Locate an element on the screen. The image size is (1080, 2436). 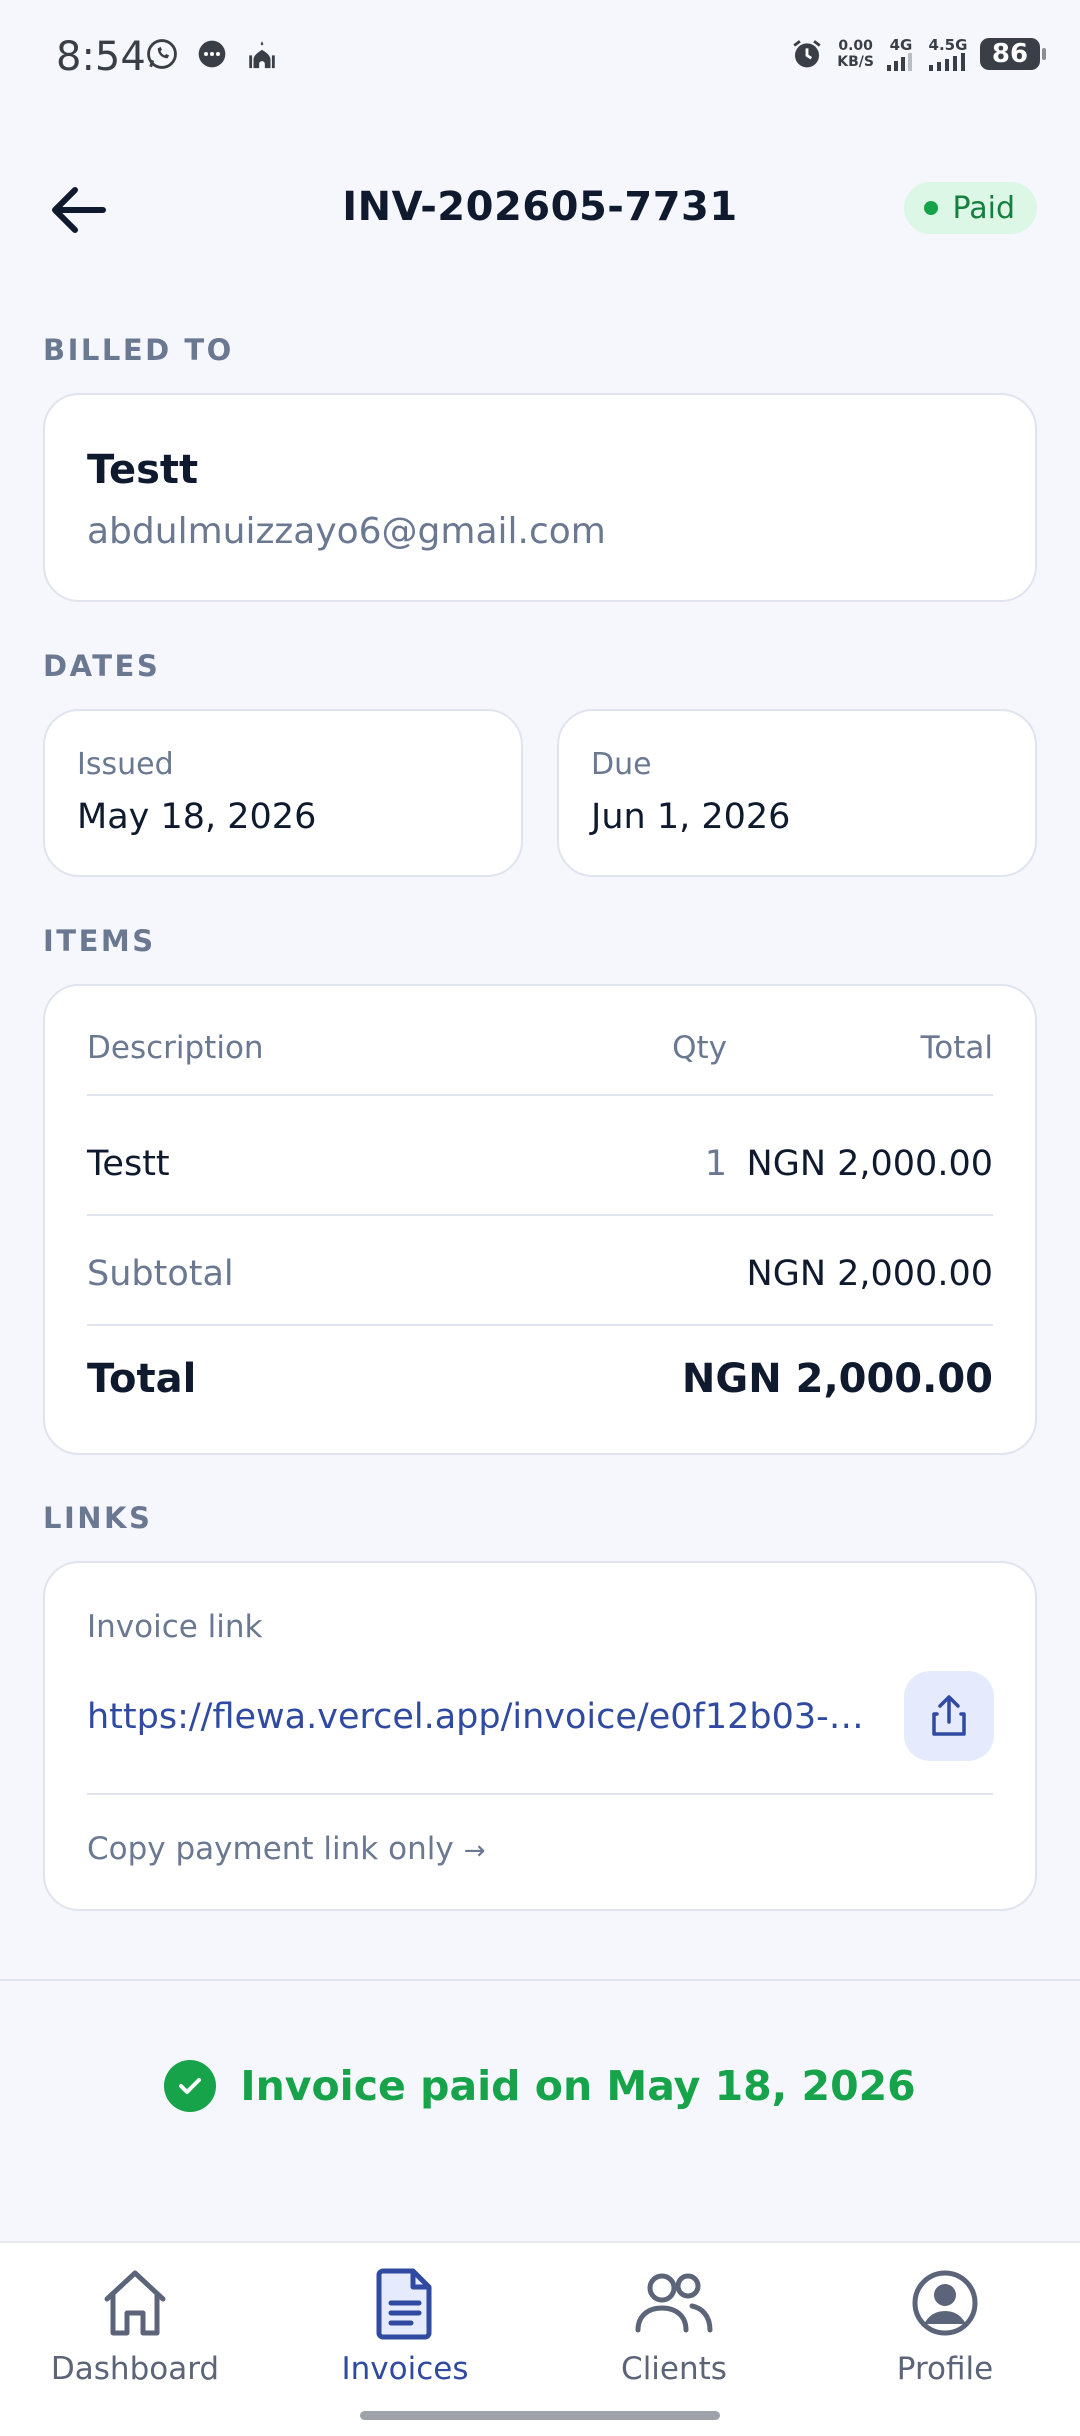
nav-item-clients: Clients is located at coordinates (674, 2333).